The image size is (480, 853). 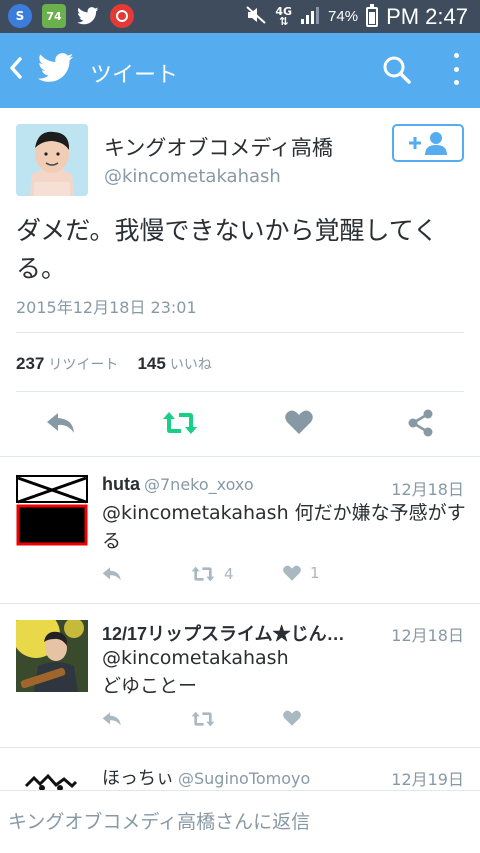 I want to click on android-badge-icon: 74, so click(x=54, y=16).